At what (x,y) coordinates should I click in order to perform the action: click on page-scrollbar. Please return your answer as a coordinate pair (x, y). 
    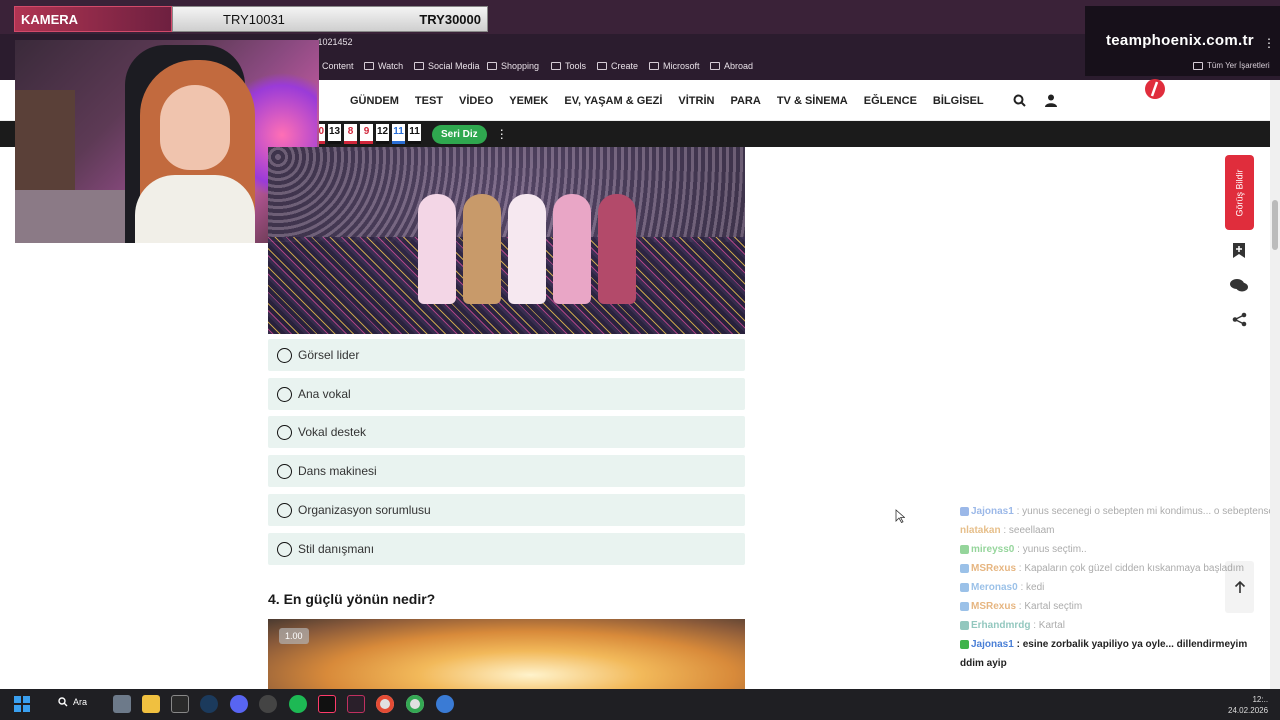
    Looking at the image, I should click on (1275, 385).